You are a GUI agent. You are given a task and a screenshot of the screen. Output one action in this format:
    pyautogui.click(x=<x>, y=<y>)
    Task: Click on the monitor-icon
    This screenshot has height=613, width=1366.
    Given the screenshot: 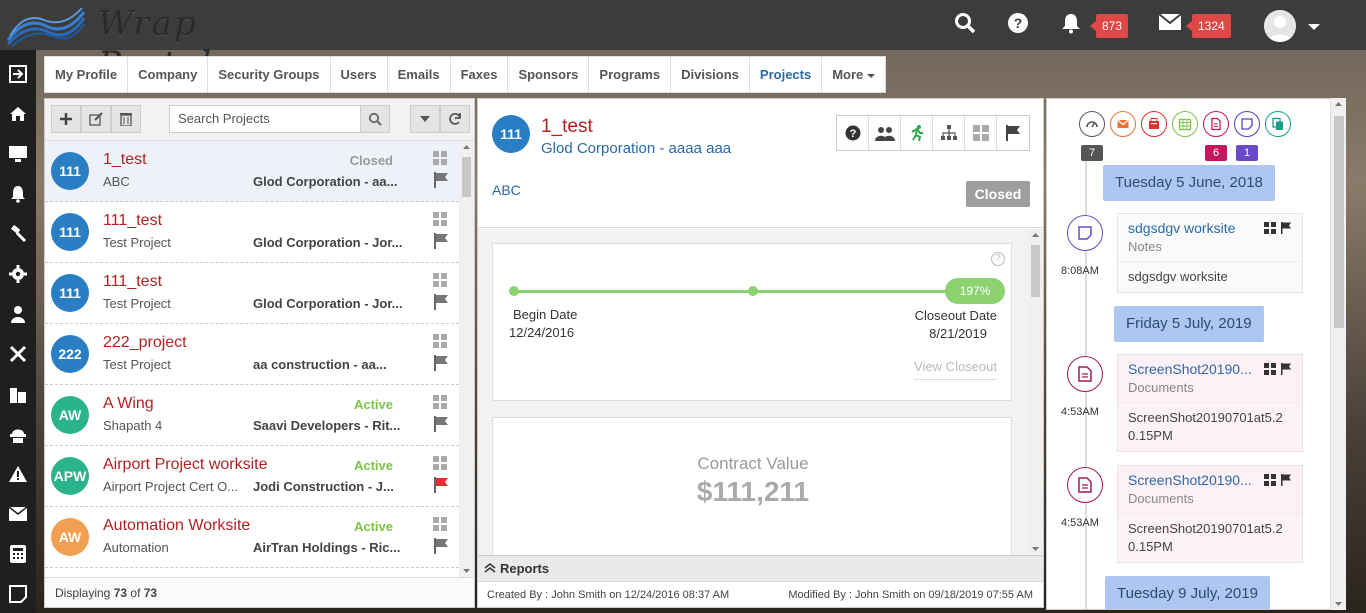 What is the action you would take?
    pyautogui.click(x=18, y=154)
    